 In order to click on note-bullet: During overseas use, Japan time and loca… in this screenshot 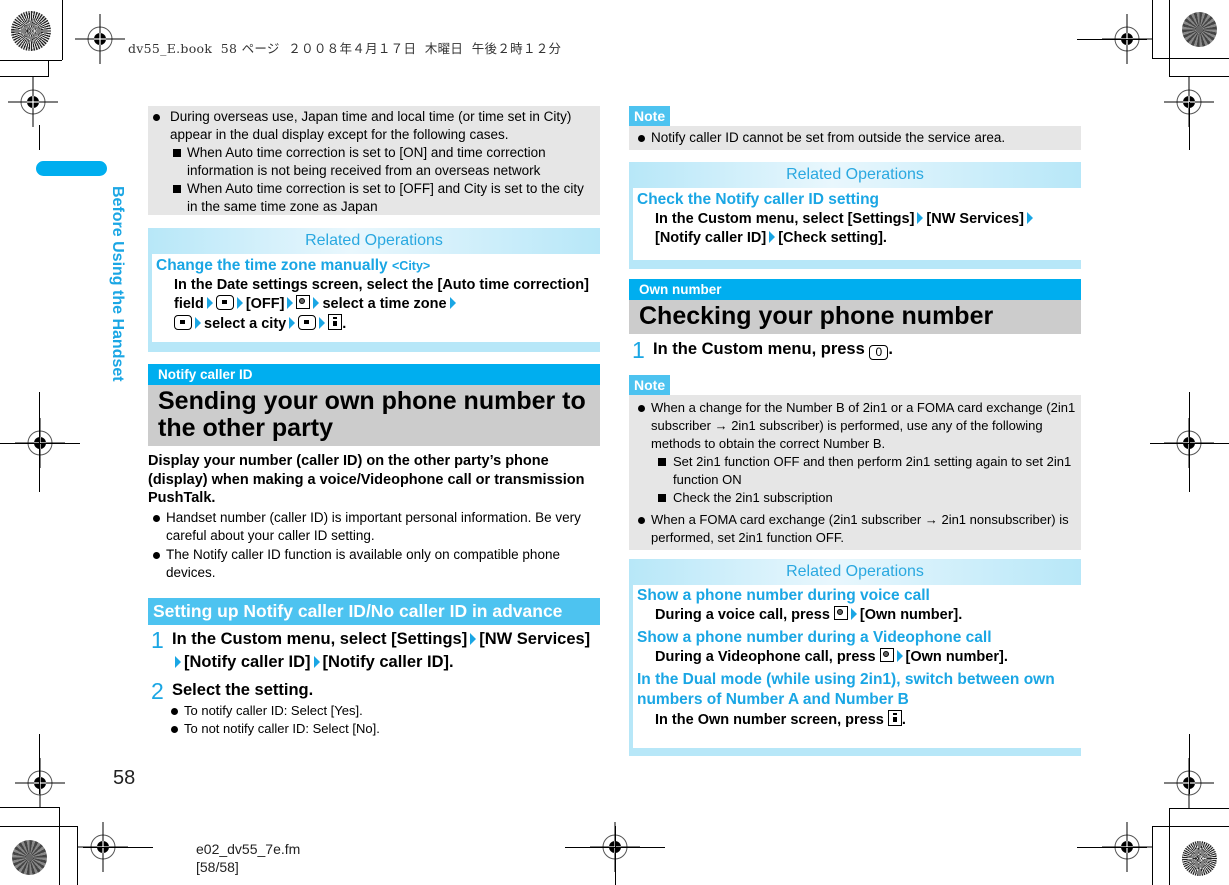, I will do `click(372, 126)`.